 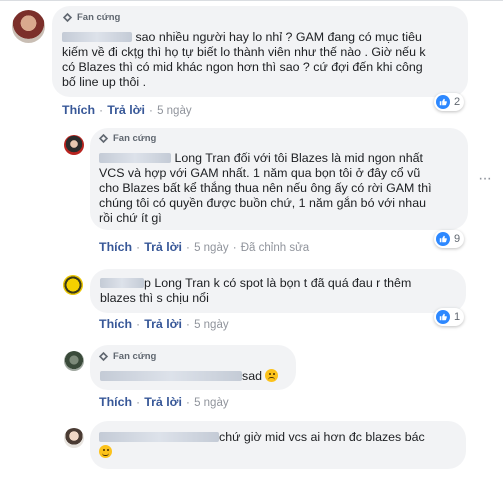 I want to click on sad-emoji-icon, so click(x=272, y=375).